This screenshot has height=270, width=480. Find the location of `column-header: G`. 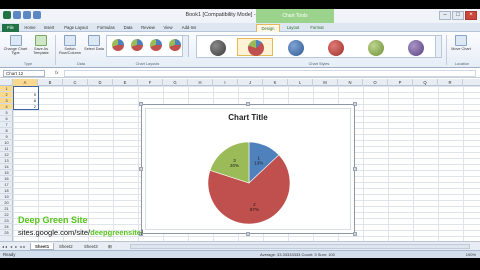

column-header: G is located at coordinates (175, 82).